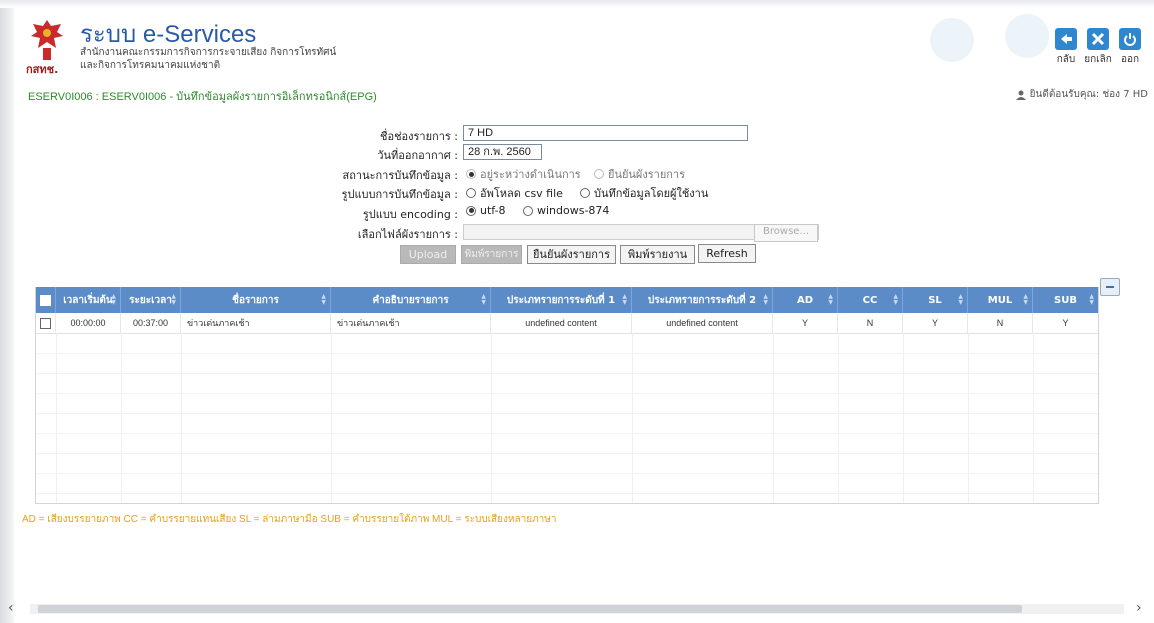 The width and height of the screenshot is (1154, 623). I want to click on close-icon, so click(1098, 39).